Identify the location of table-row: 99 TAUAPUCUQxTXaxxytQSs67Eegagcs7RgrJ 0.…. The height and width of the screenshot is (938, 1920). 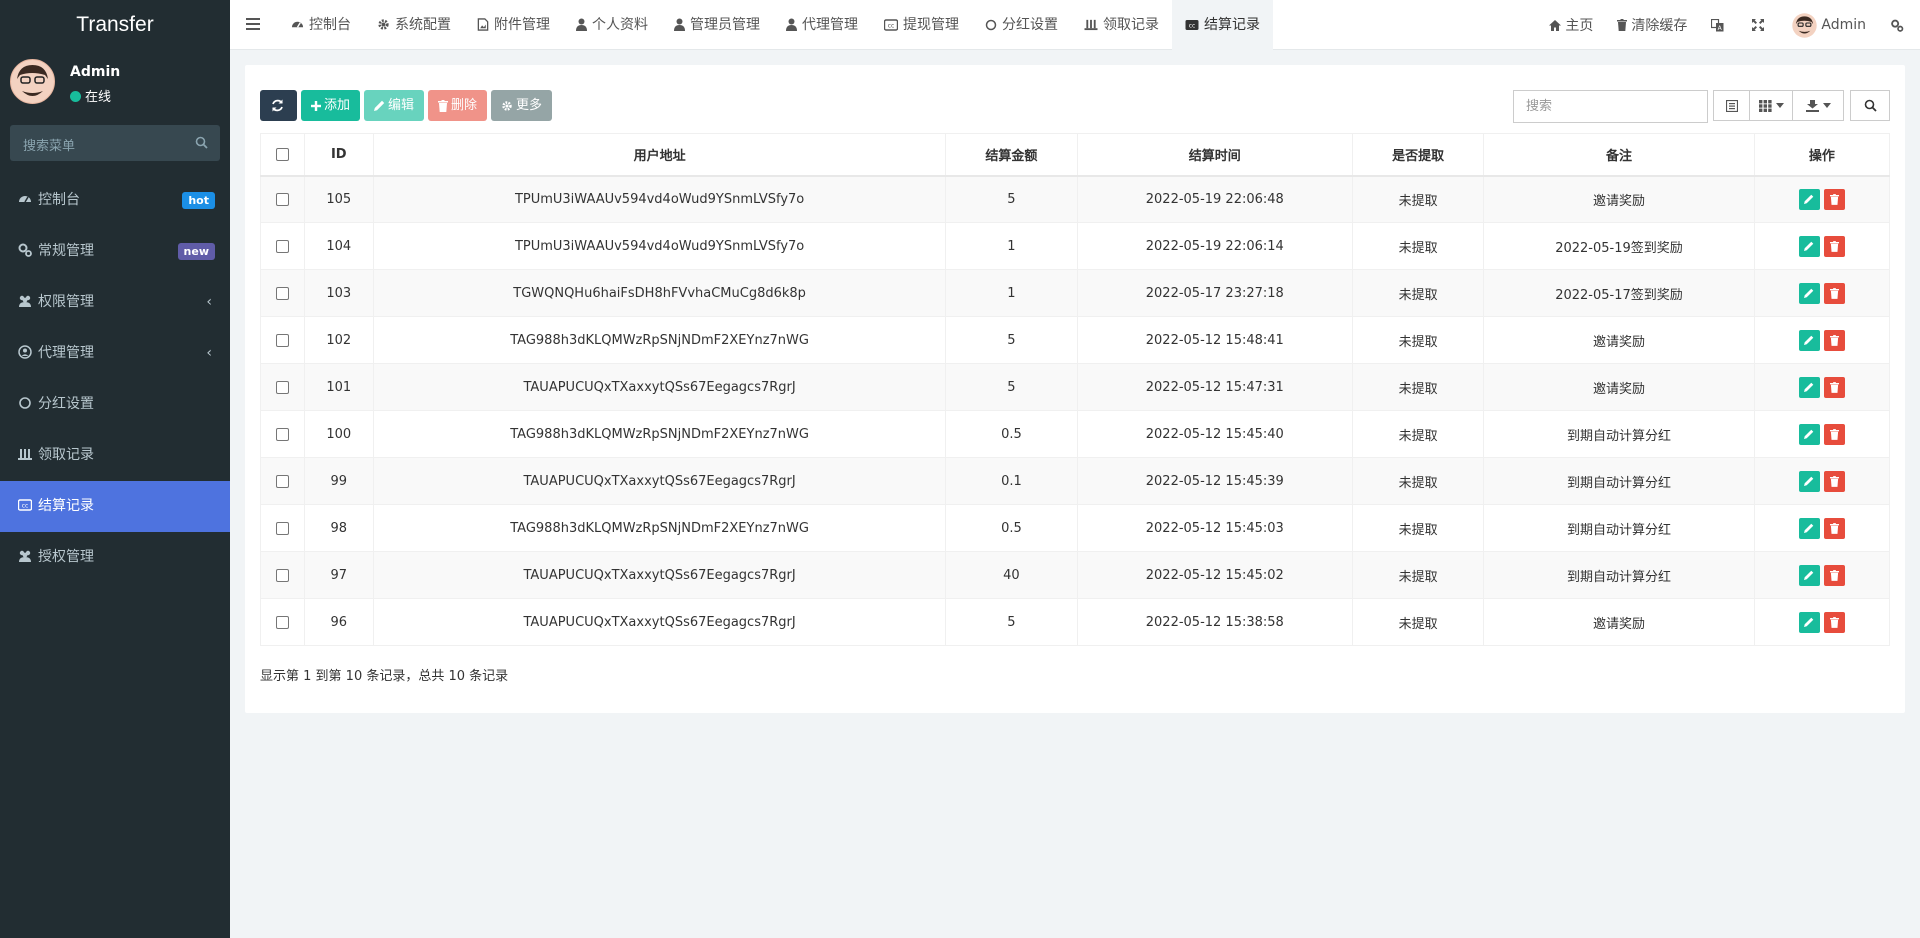
(1075, 481).